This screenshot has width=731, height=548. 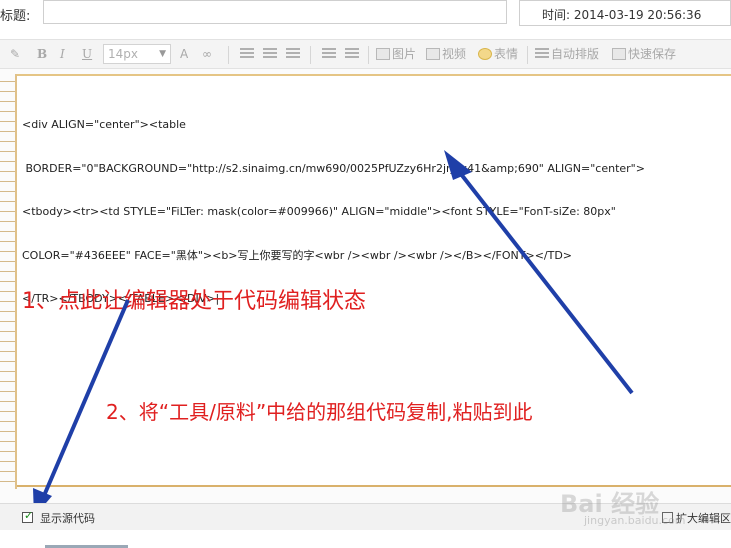 I want to click on annotation-step-2: 2、将“工具/原料”中给的那组代码复制,粘贴到此, so click(x=319, y=412).